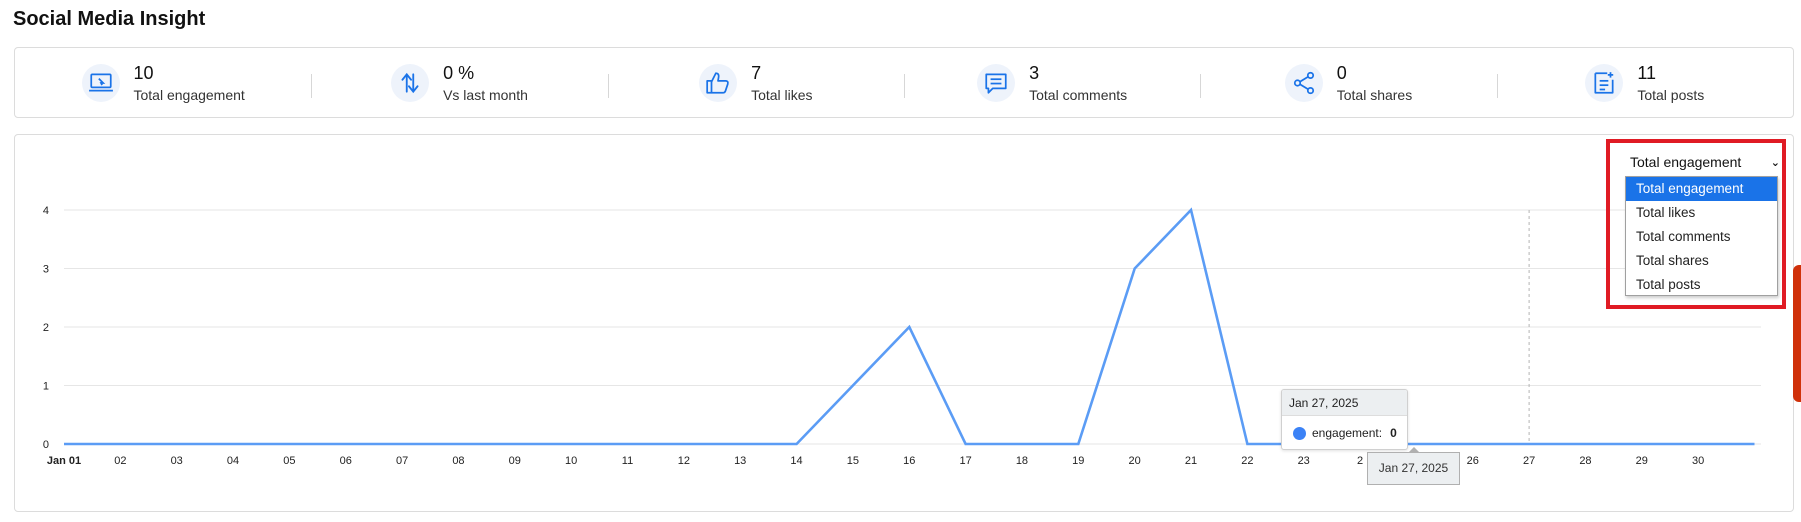  Describe the element at coordinates (1078, 461) in the screenshot. I see `x-tick-label: 19` at that location.